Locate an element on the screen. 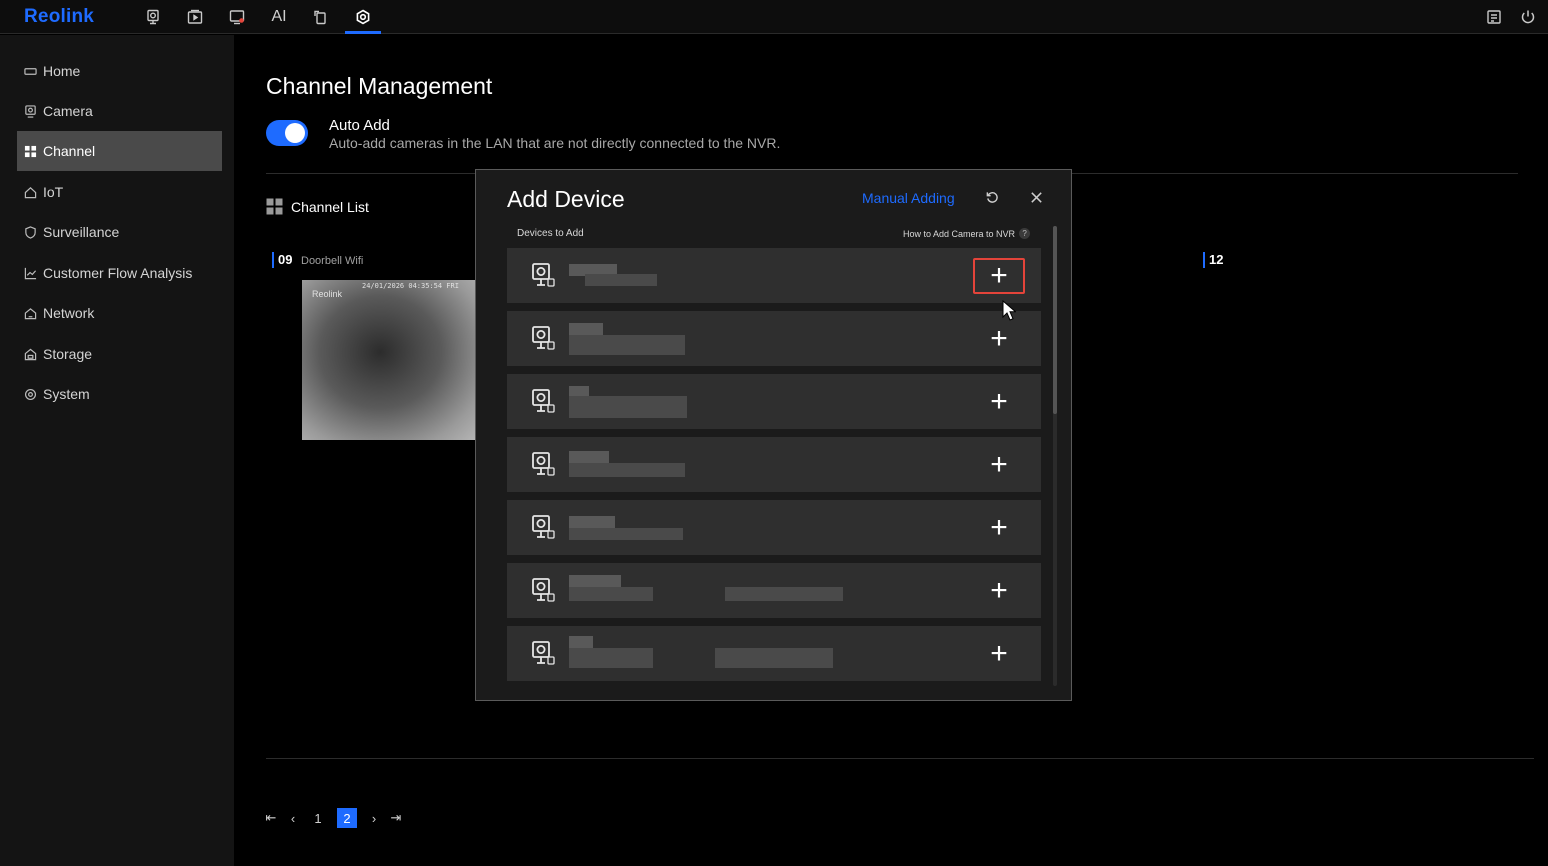 The image size is (1548, 866). sidebar-item-label: IoT is located at coordinates (53, 192).